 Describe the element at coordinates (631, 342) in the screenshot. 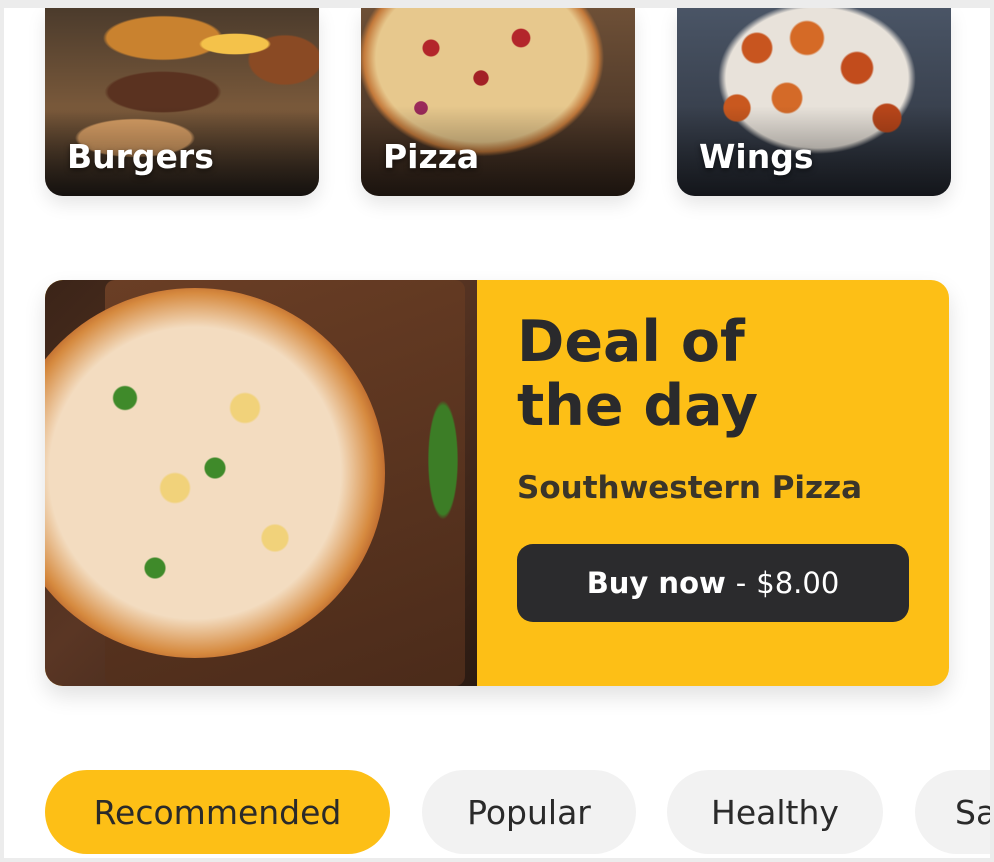

I see `deal-title-line-1: Deal of` at that location.